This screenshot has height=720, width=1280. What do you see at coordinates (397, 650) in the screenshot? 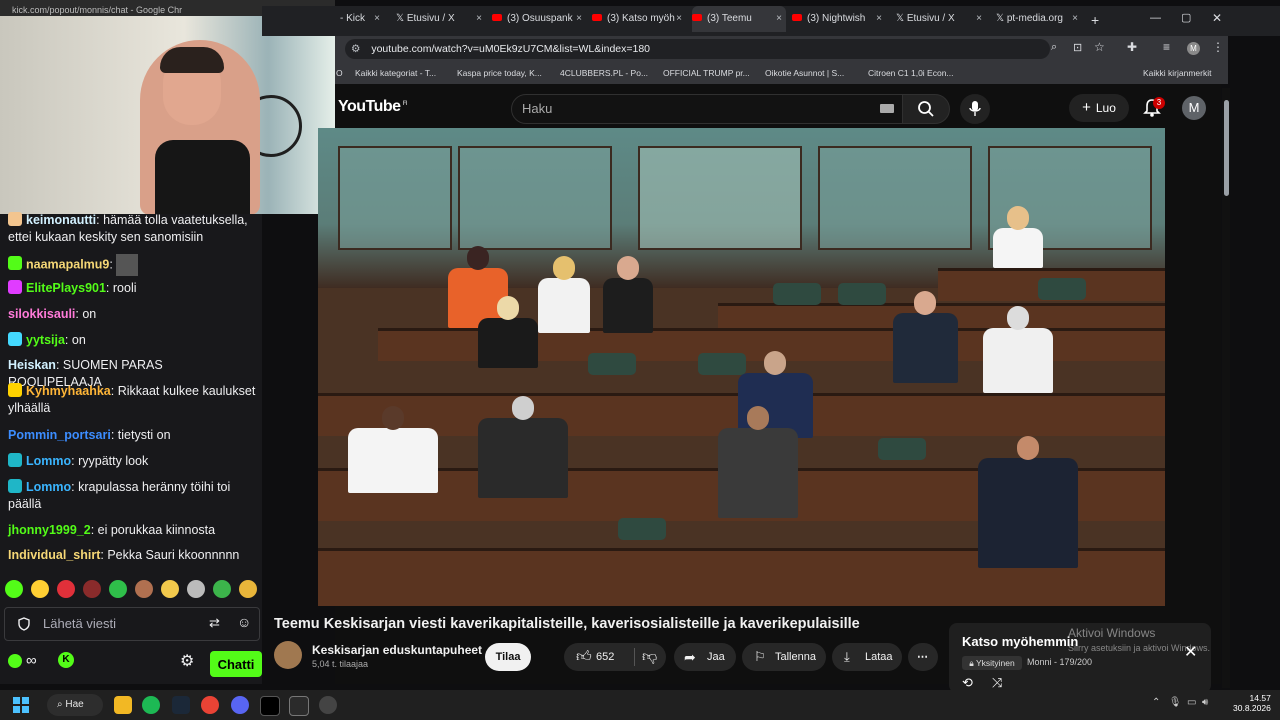
I see `channel-name: Keskisarjan eduskuntapuheet` at bounding box center [397, 650].